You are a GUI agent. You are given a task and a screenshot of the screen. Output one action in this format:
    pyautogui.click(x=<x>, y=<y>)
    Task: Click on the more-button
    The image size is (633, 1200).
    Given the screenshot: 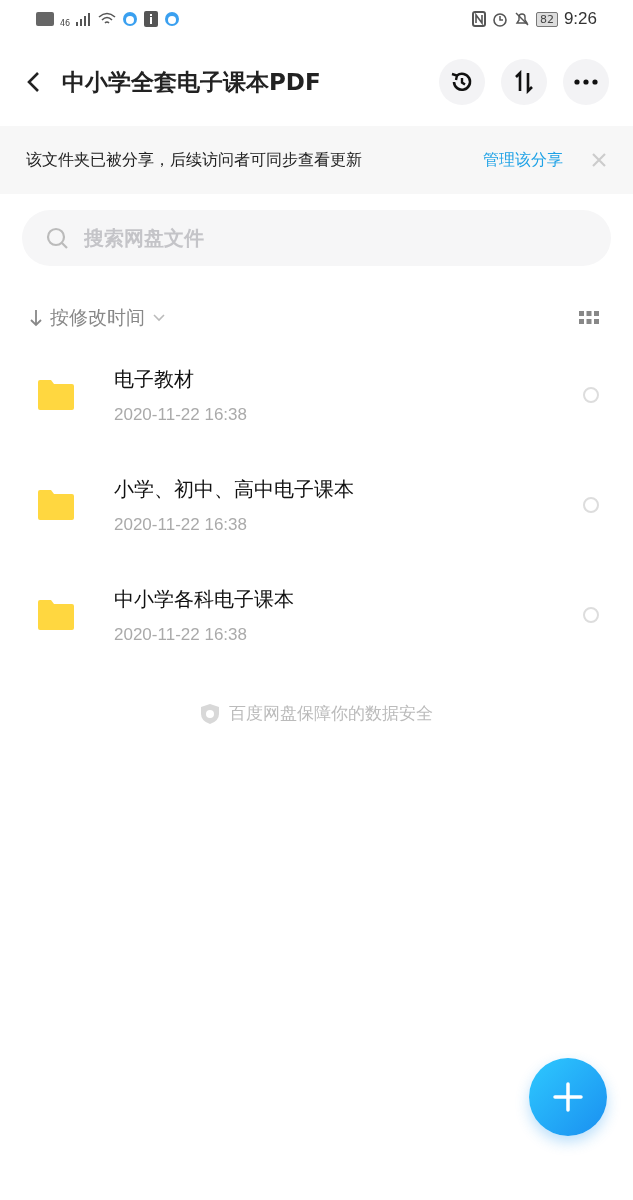 What is the action you would take?
    pyautogui.click(x=586, y=82)
    